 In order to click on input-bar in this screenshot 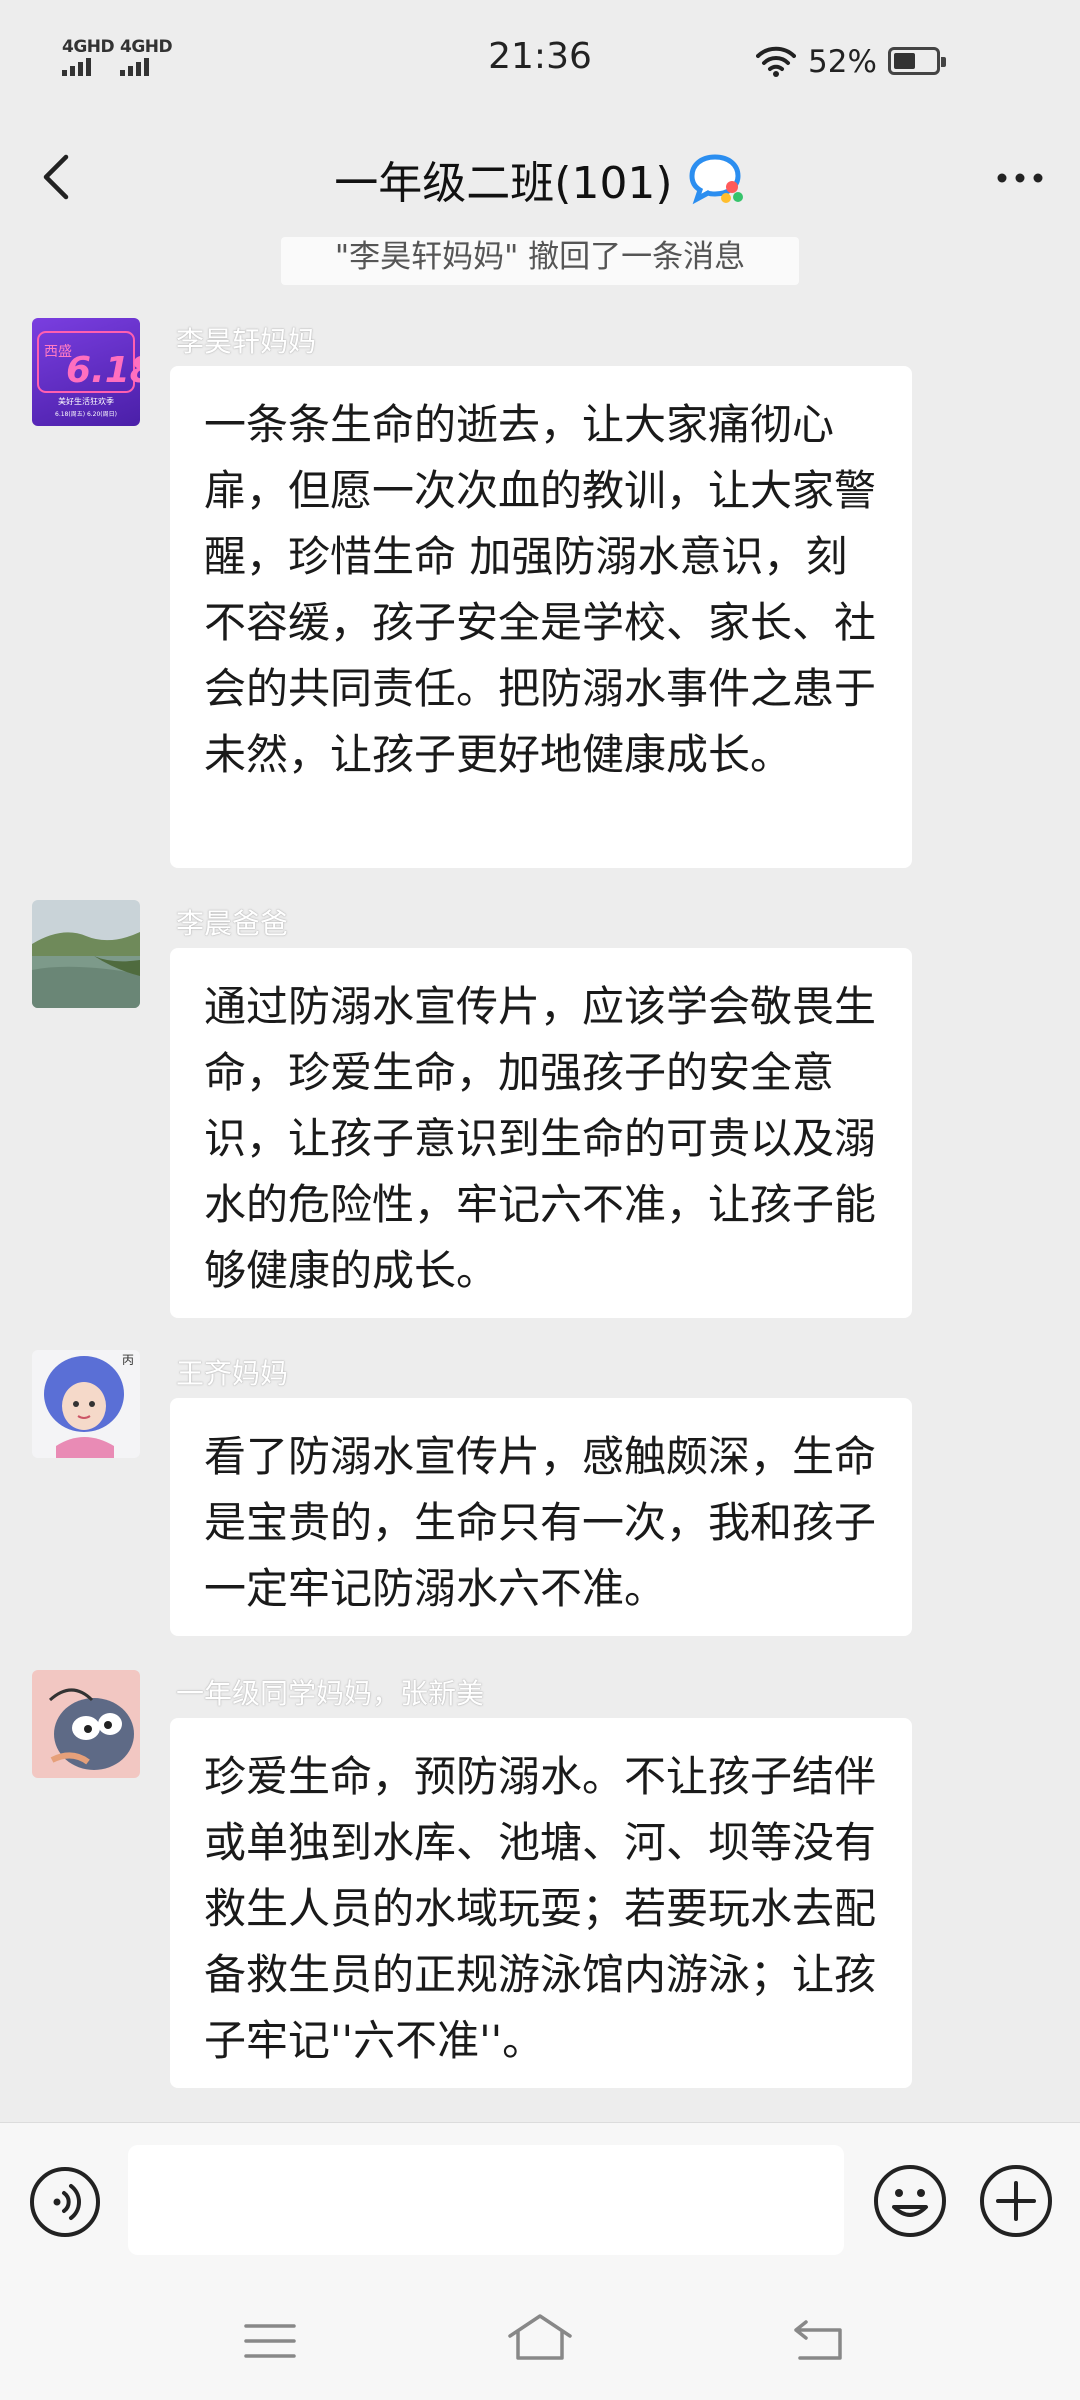, I will do `click(540, 2201)`.